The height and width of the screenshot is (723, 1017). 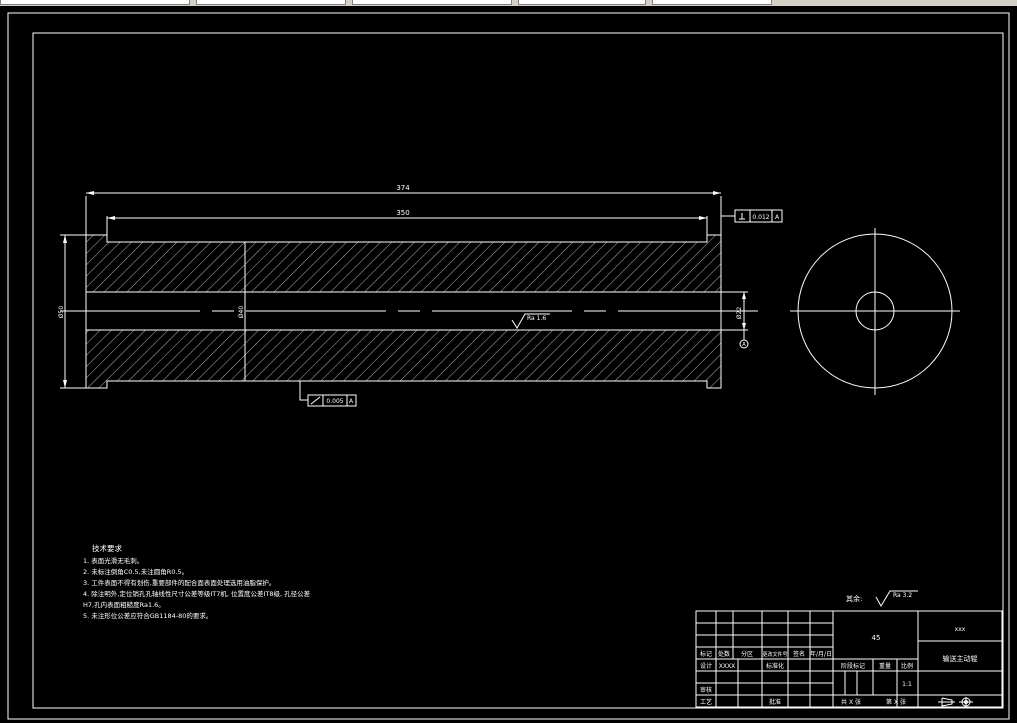 I want to click on approve-label: 批准, so click(x=775, y=702).